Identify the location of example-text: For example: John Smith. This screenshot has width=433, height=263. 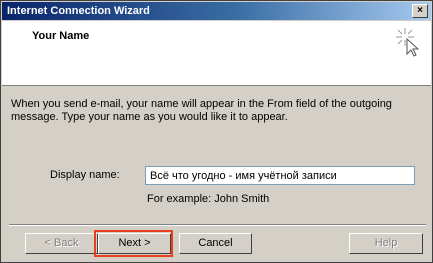
(208, 199).